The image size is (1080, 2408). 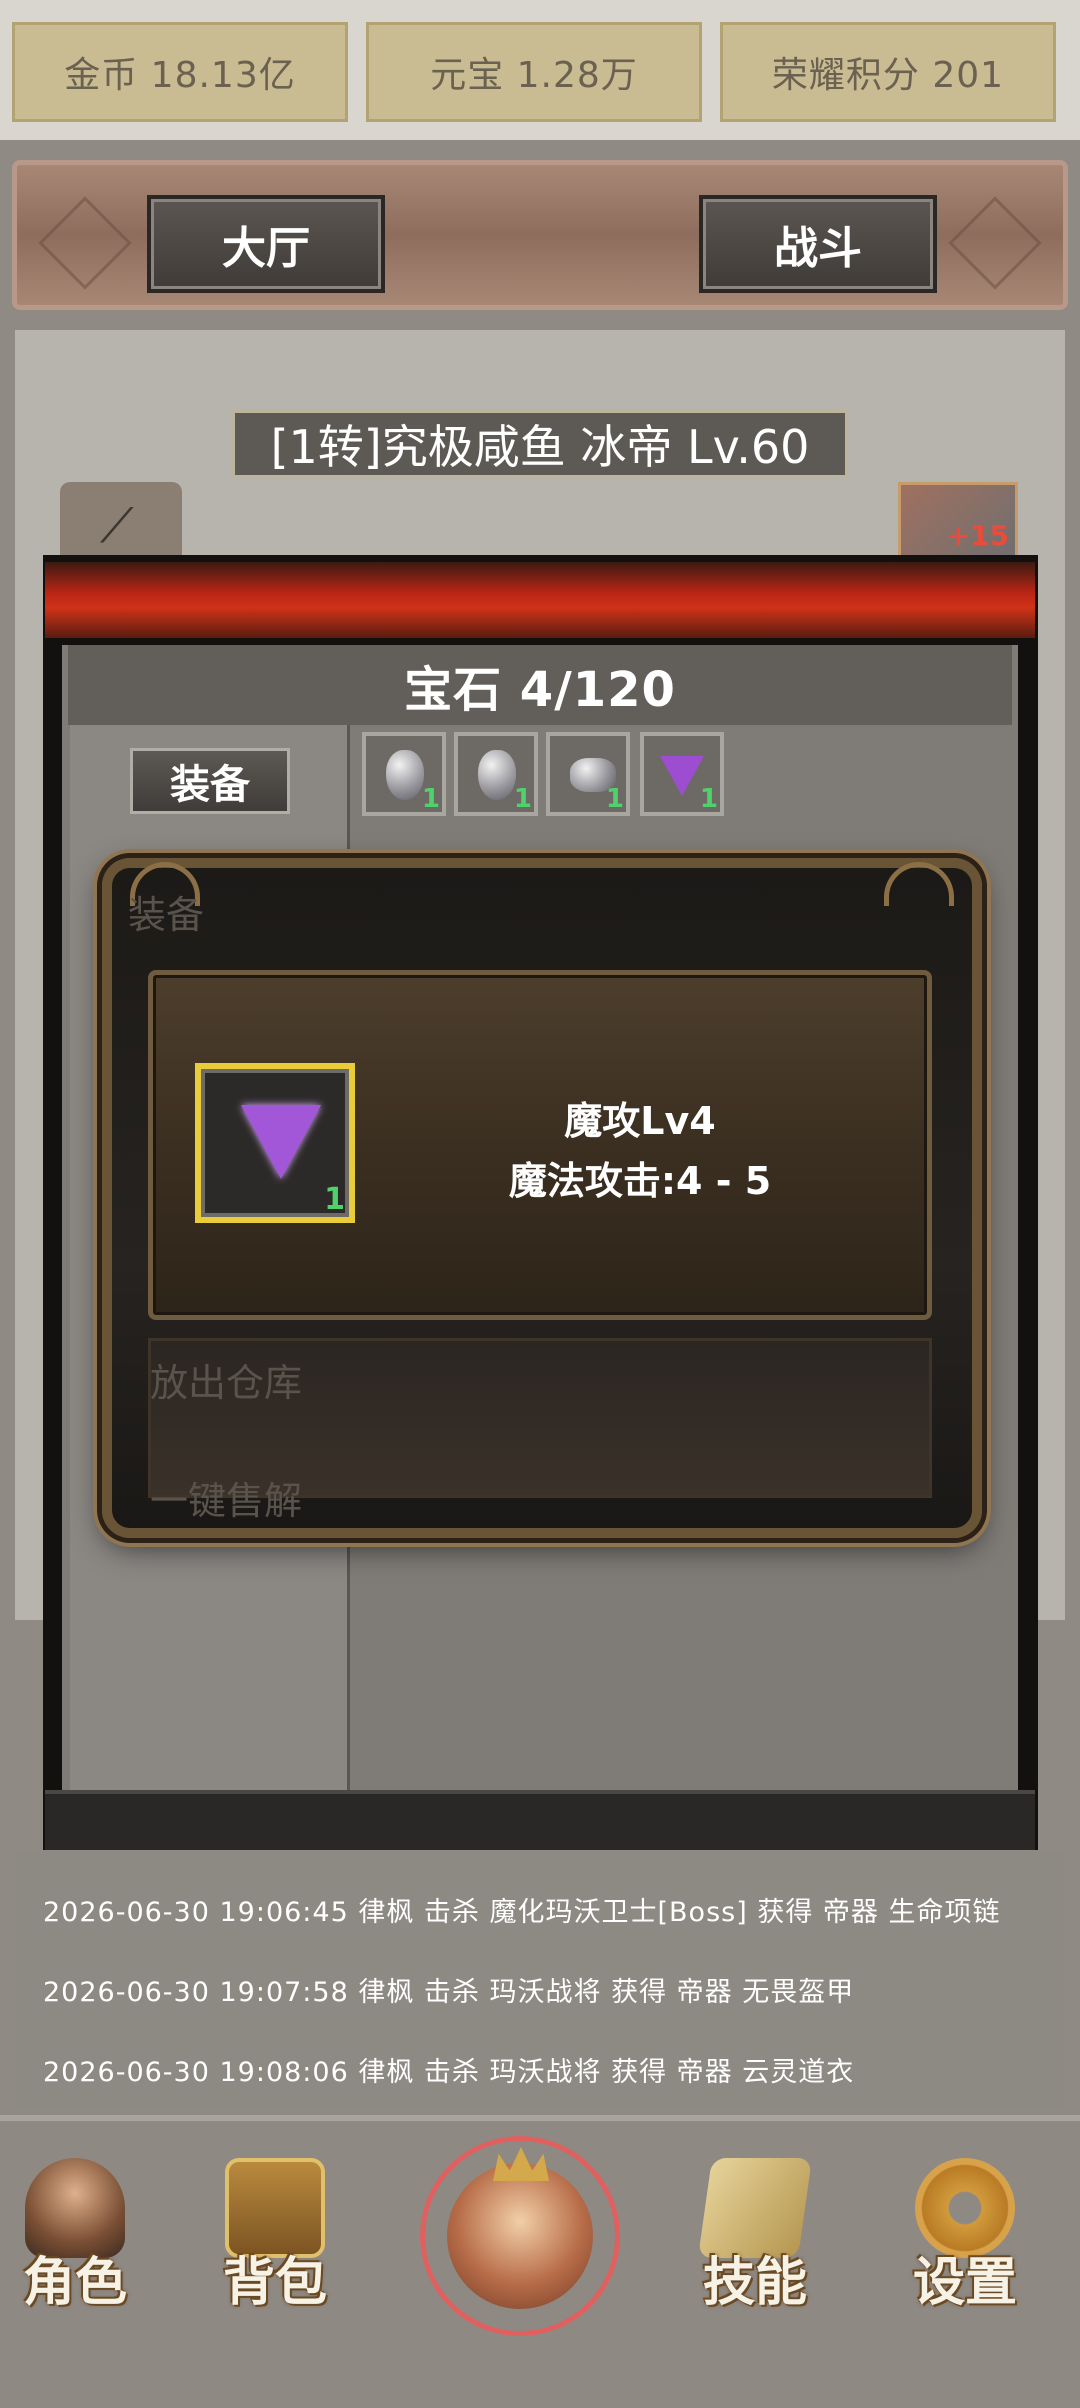 I want to click on gem-window-header-bar, so click(x=540, y=600).